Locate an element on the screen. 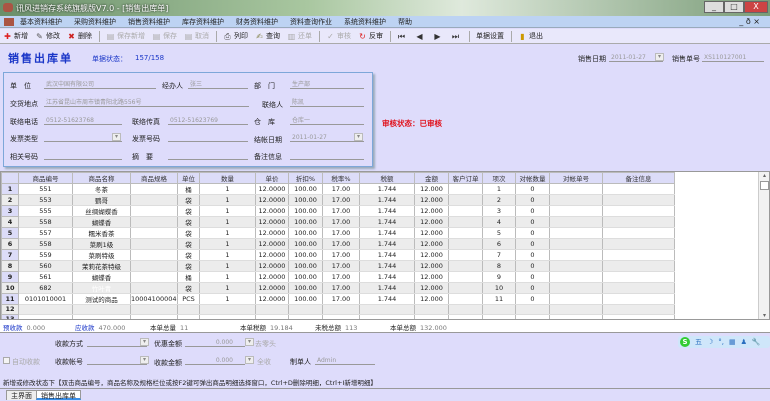 Image resolution: width=770 pixels, height=401 pixels. table-cell: 11 is located at coordinates (499, 299).